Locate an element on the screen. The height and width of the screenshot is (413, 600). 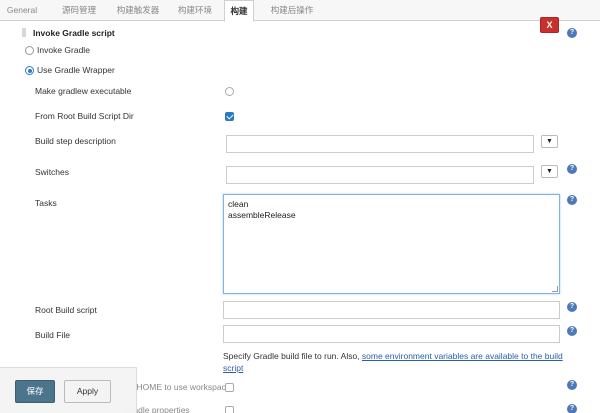
tasks-value: clean assembleRelease is located at coordinates (262, 209).